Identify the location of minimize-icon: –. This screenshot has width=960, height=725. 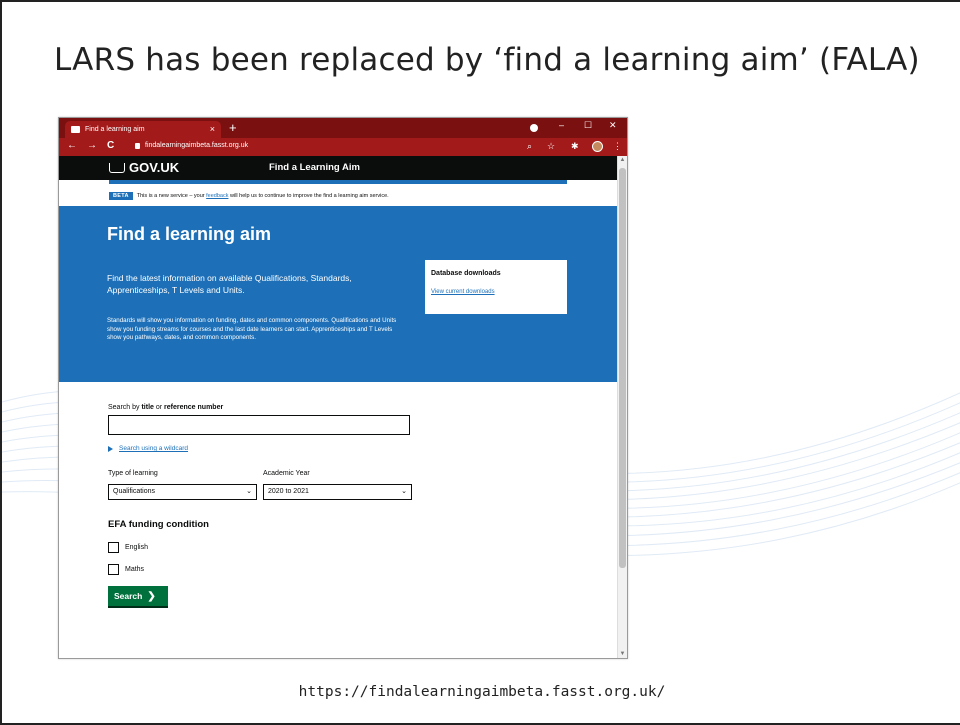
(561, 125).